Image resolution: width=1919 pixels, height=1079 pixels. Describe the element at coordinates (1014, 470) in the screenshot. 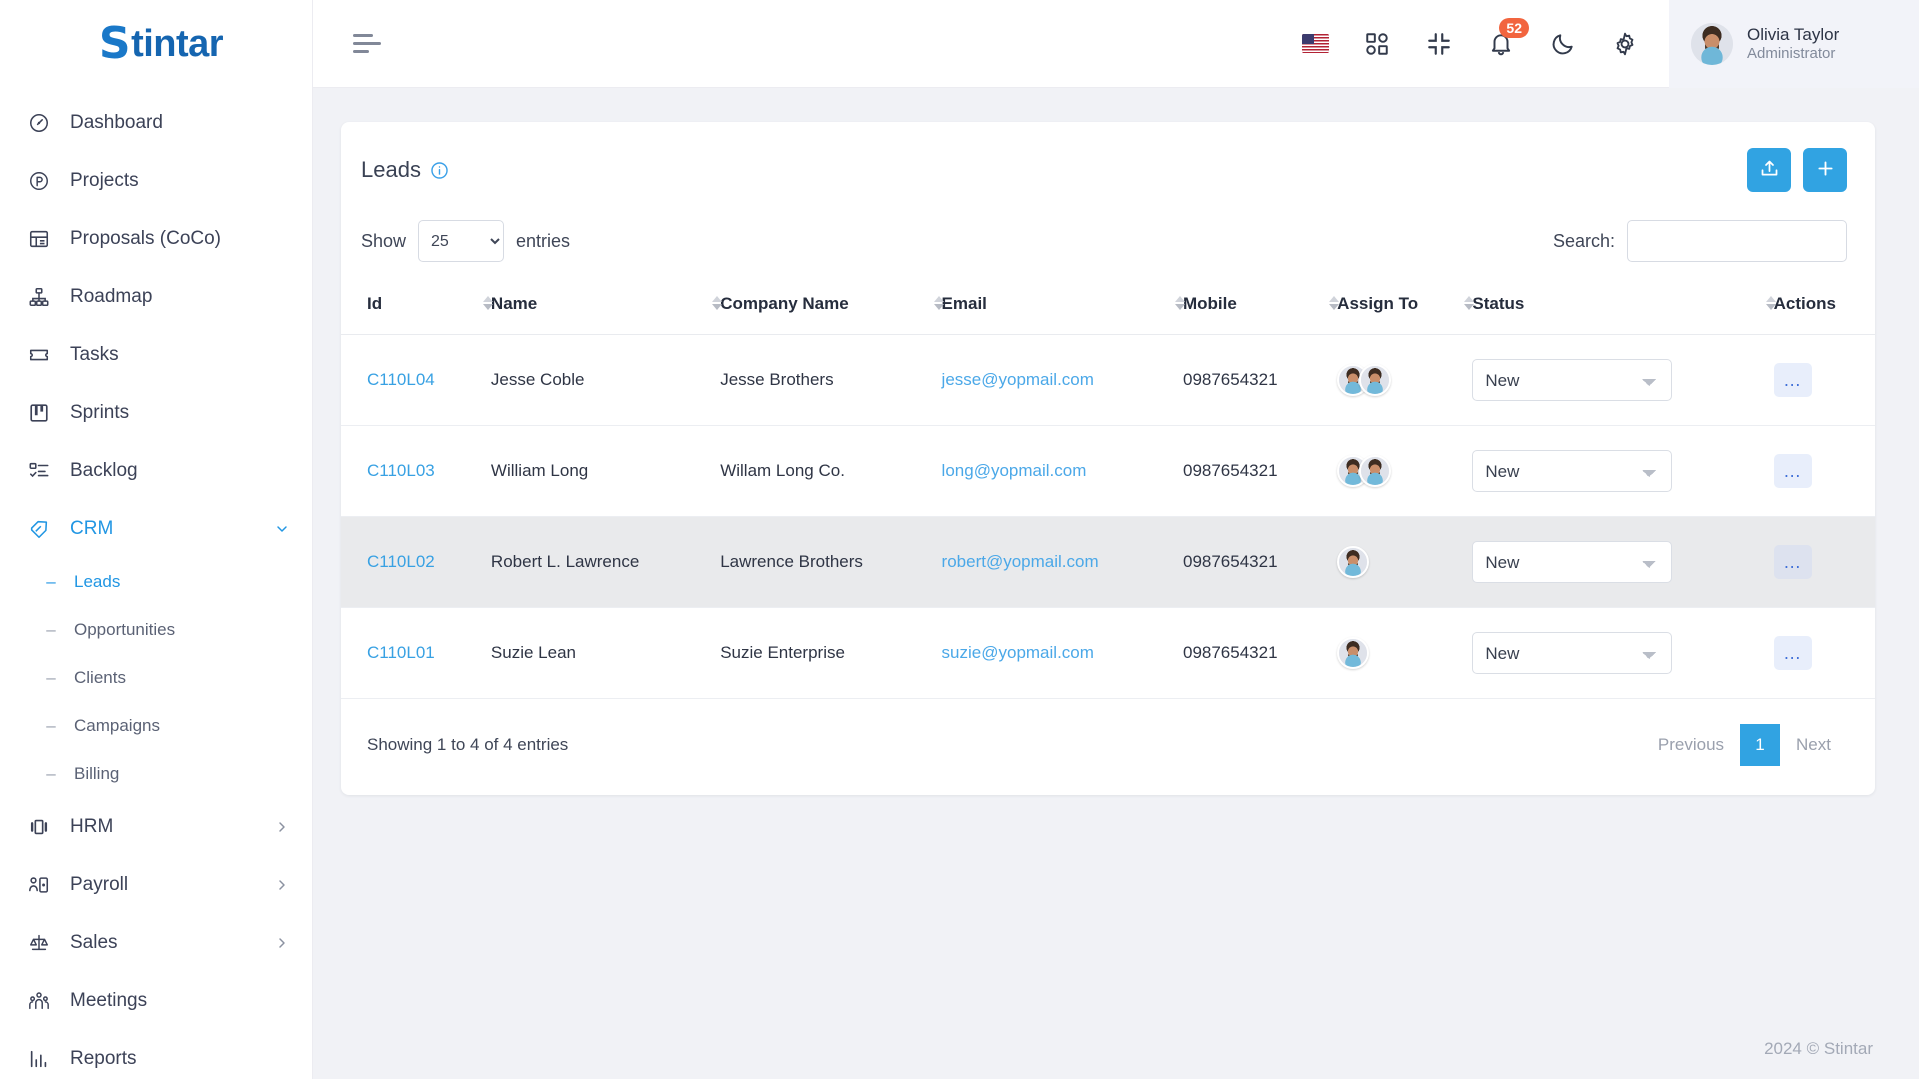

I see `email-link: long@yopmail.com` at that location.